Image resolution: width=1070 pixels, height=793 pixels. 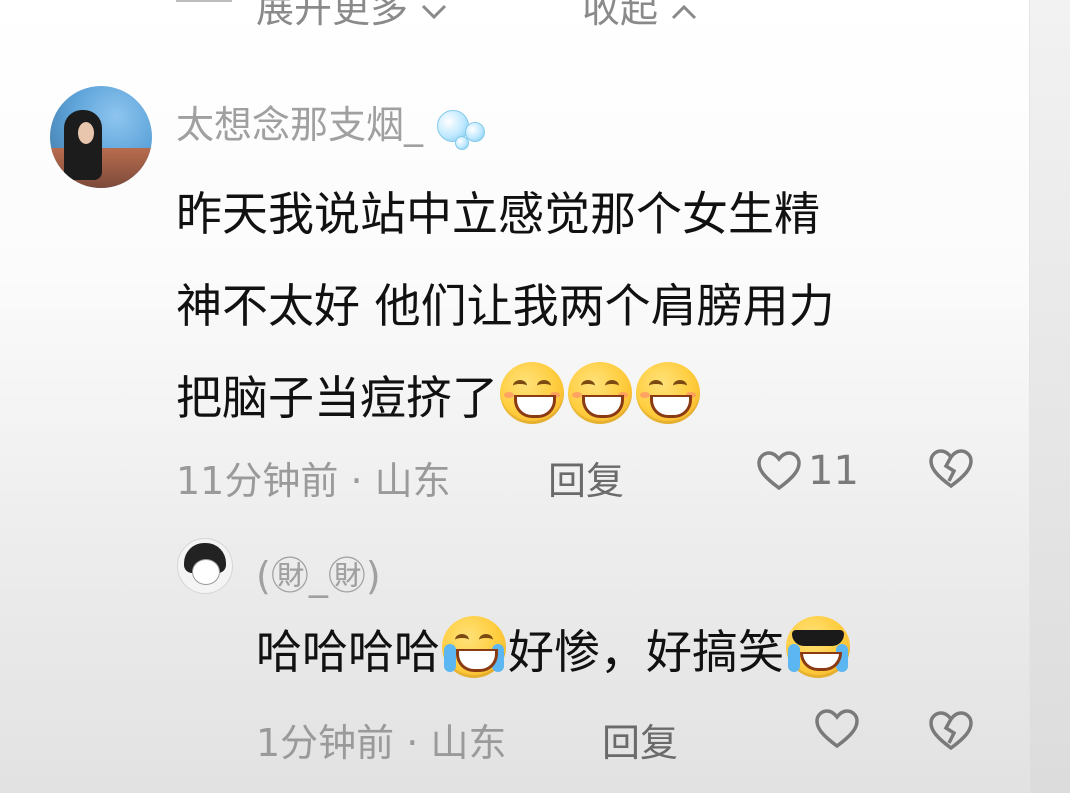 What do you see at coordinates (204, 1) in the screenshot?
I see `thread-indent-line` at bounding box center [204, 1].